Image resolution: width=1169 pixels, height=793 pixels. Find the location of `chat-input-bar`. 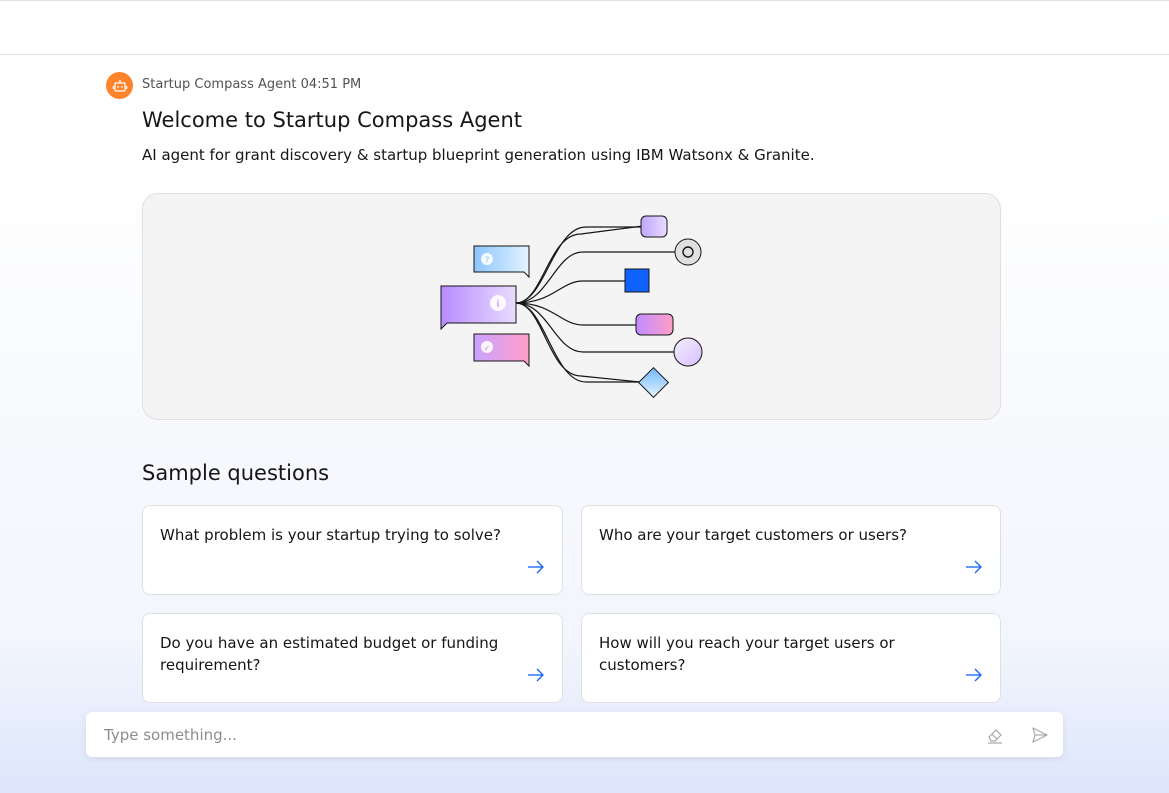

chat-input-bar is located at coordinates (574, 734).